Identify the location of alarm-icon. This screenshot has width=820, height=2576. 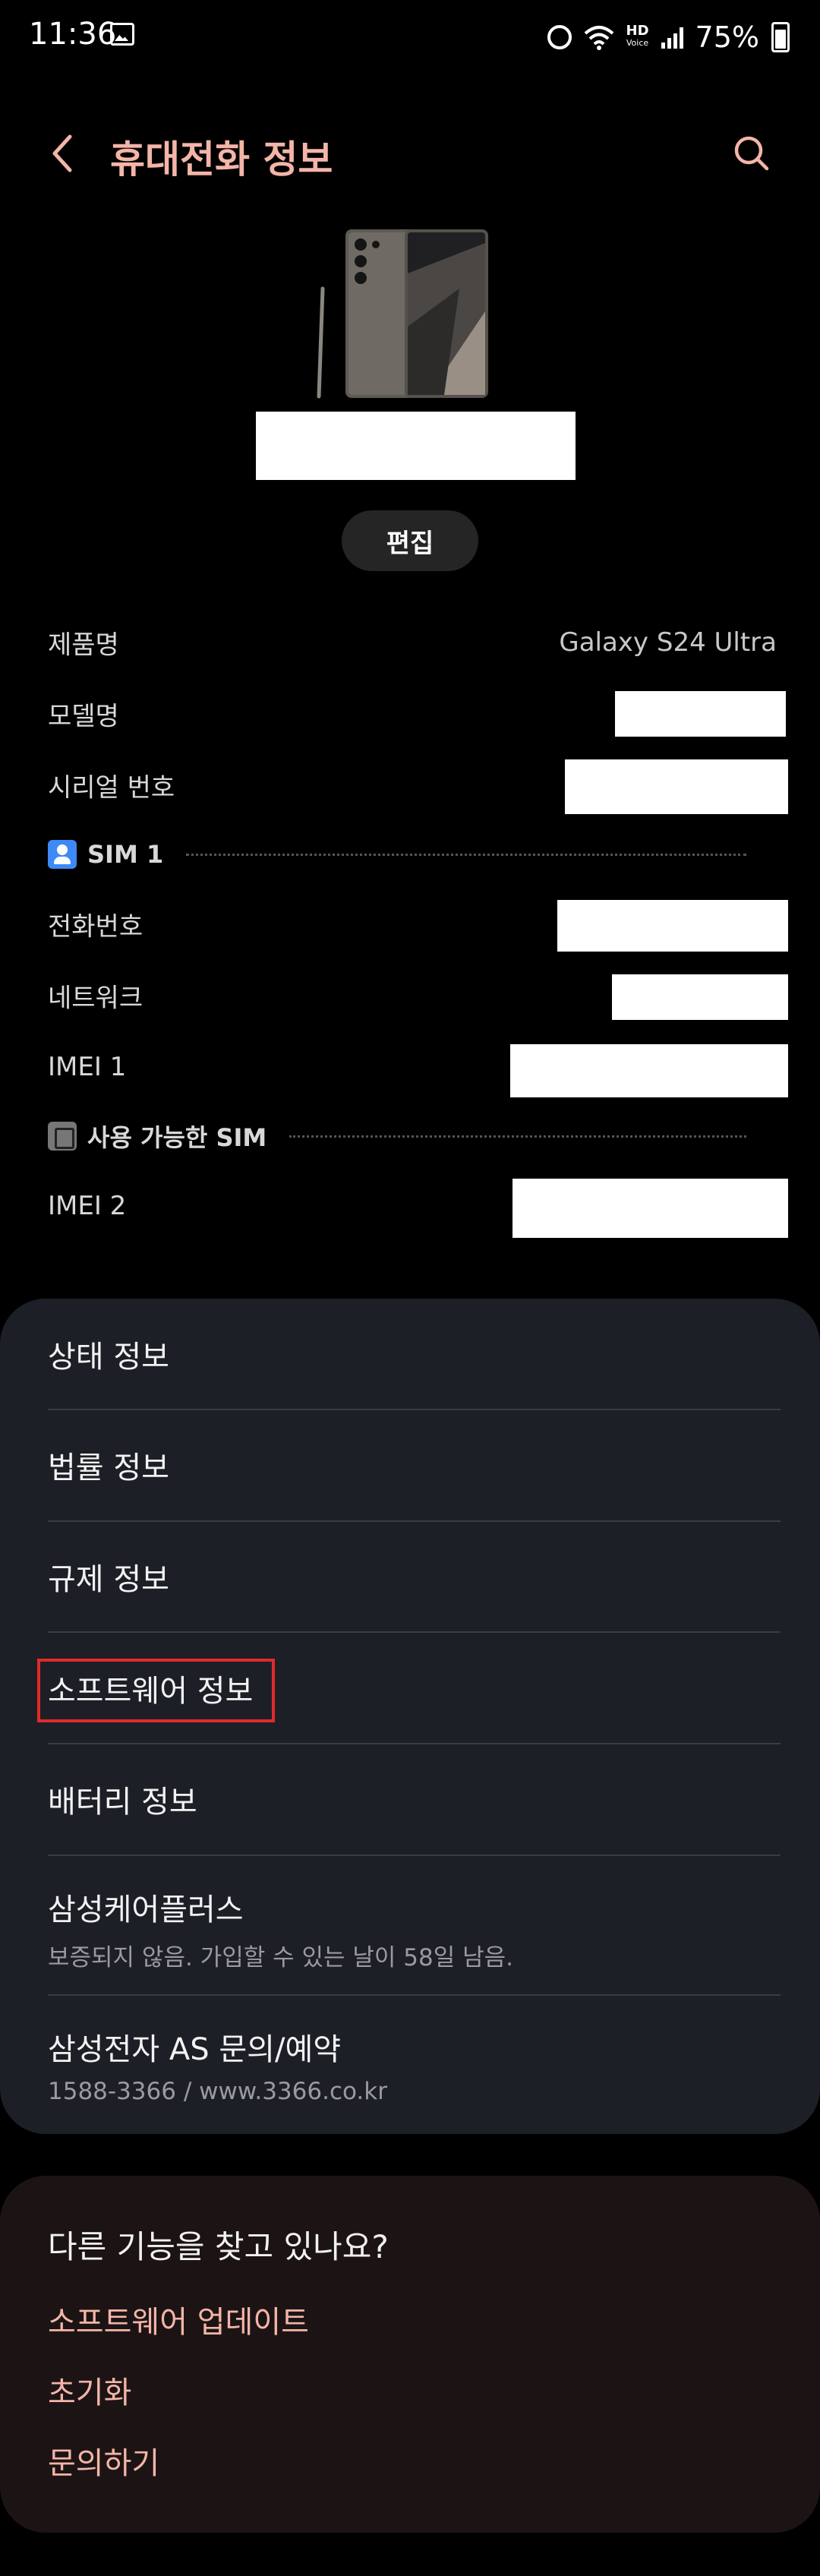
(560, 37).